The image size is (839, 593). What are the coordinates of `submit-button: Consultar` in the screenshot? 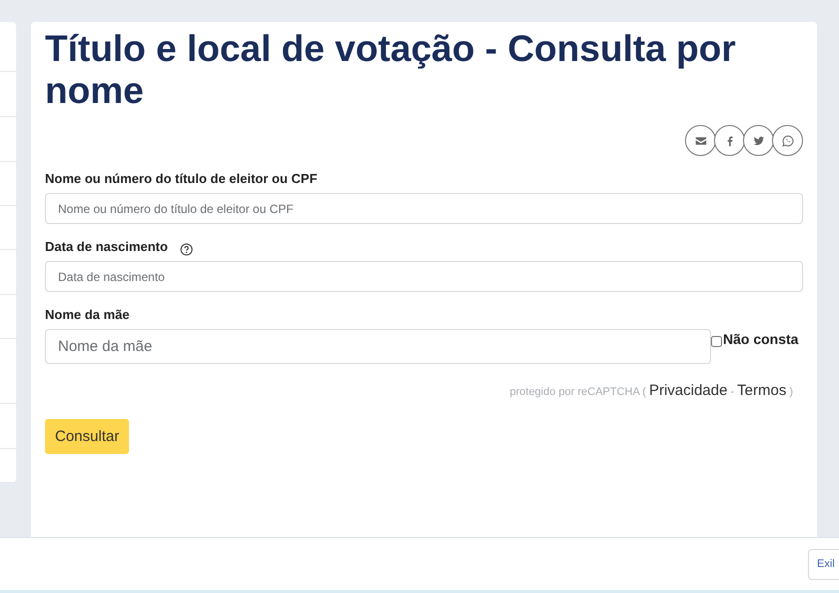 It's located at (87, 436).